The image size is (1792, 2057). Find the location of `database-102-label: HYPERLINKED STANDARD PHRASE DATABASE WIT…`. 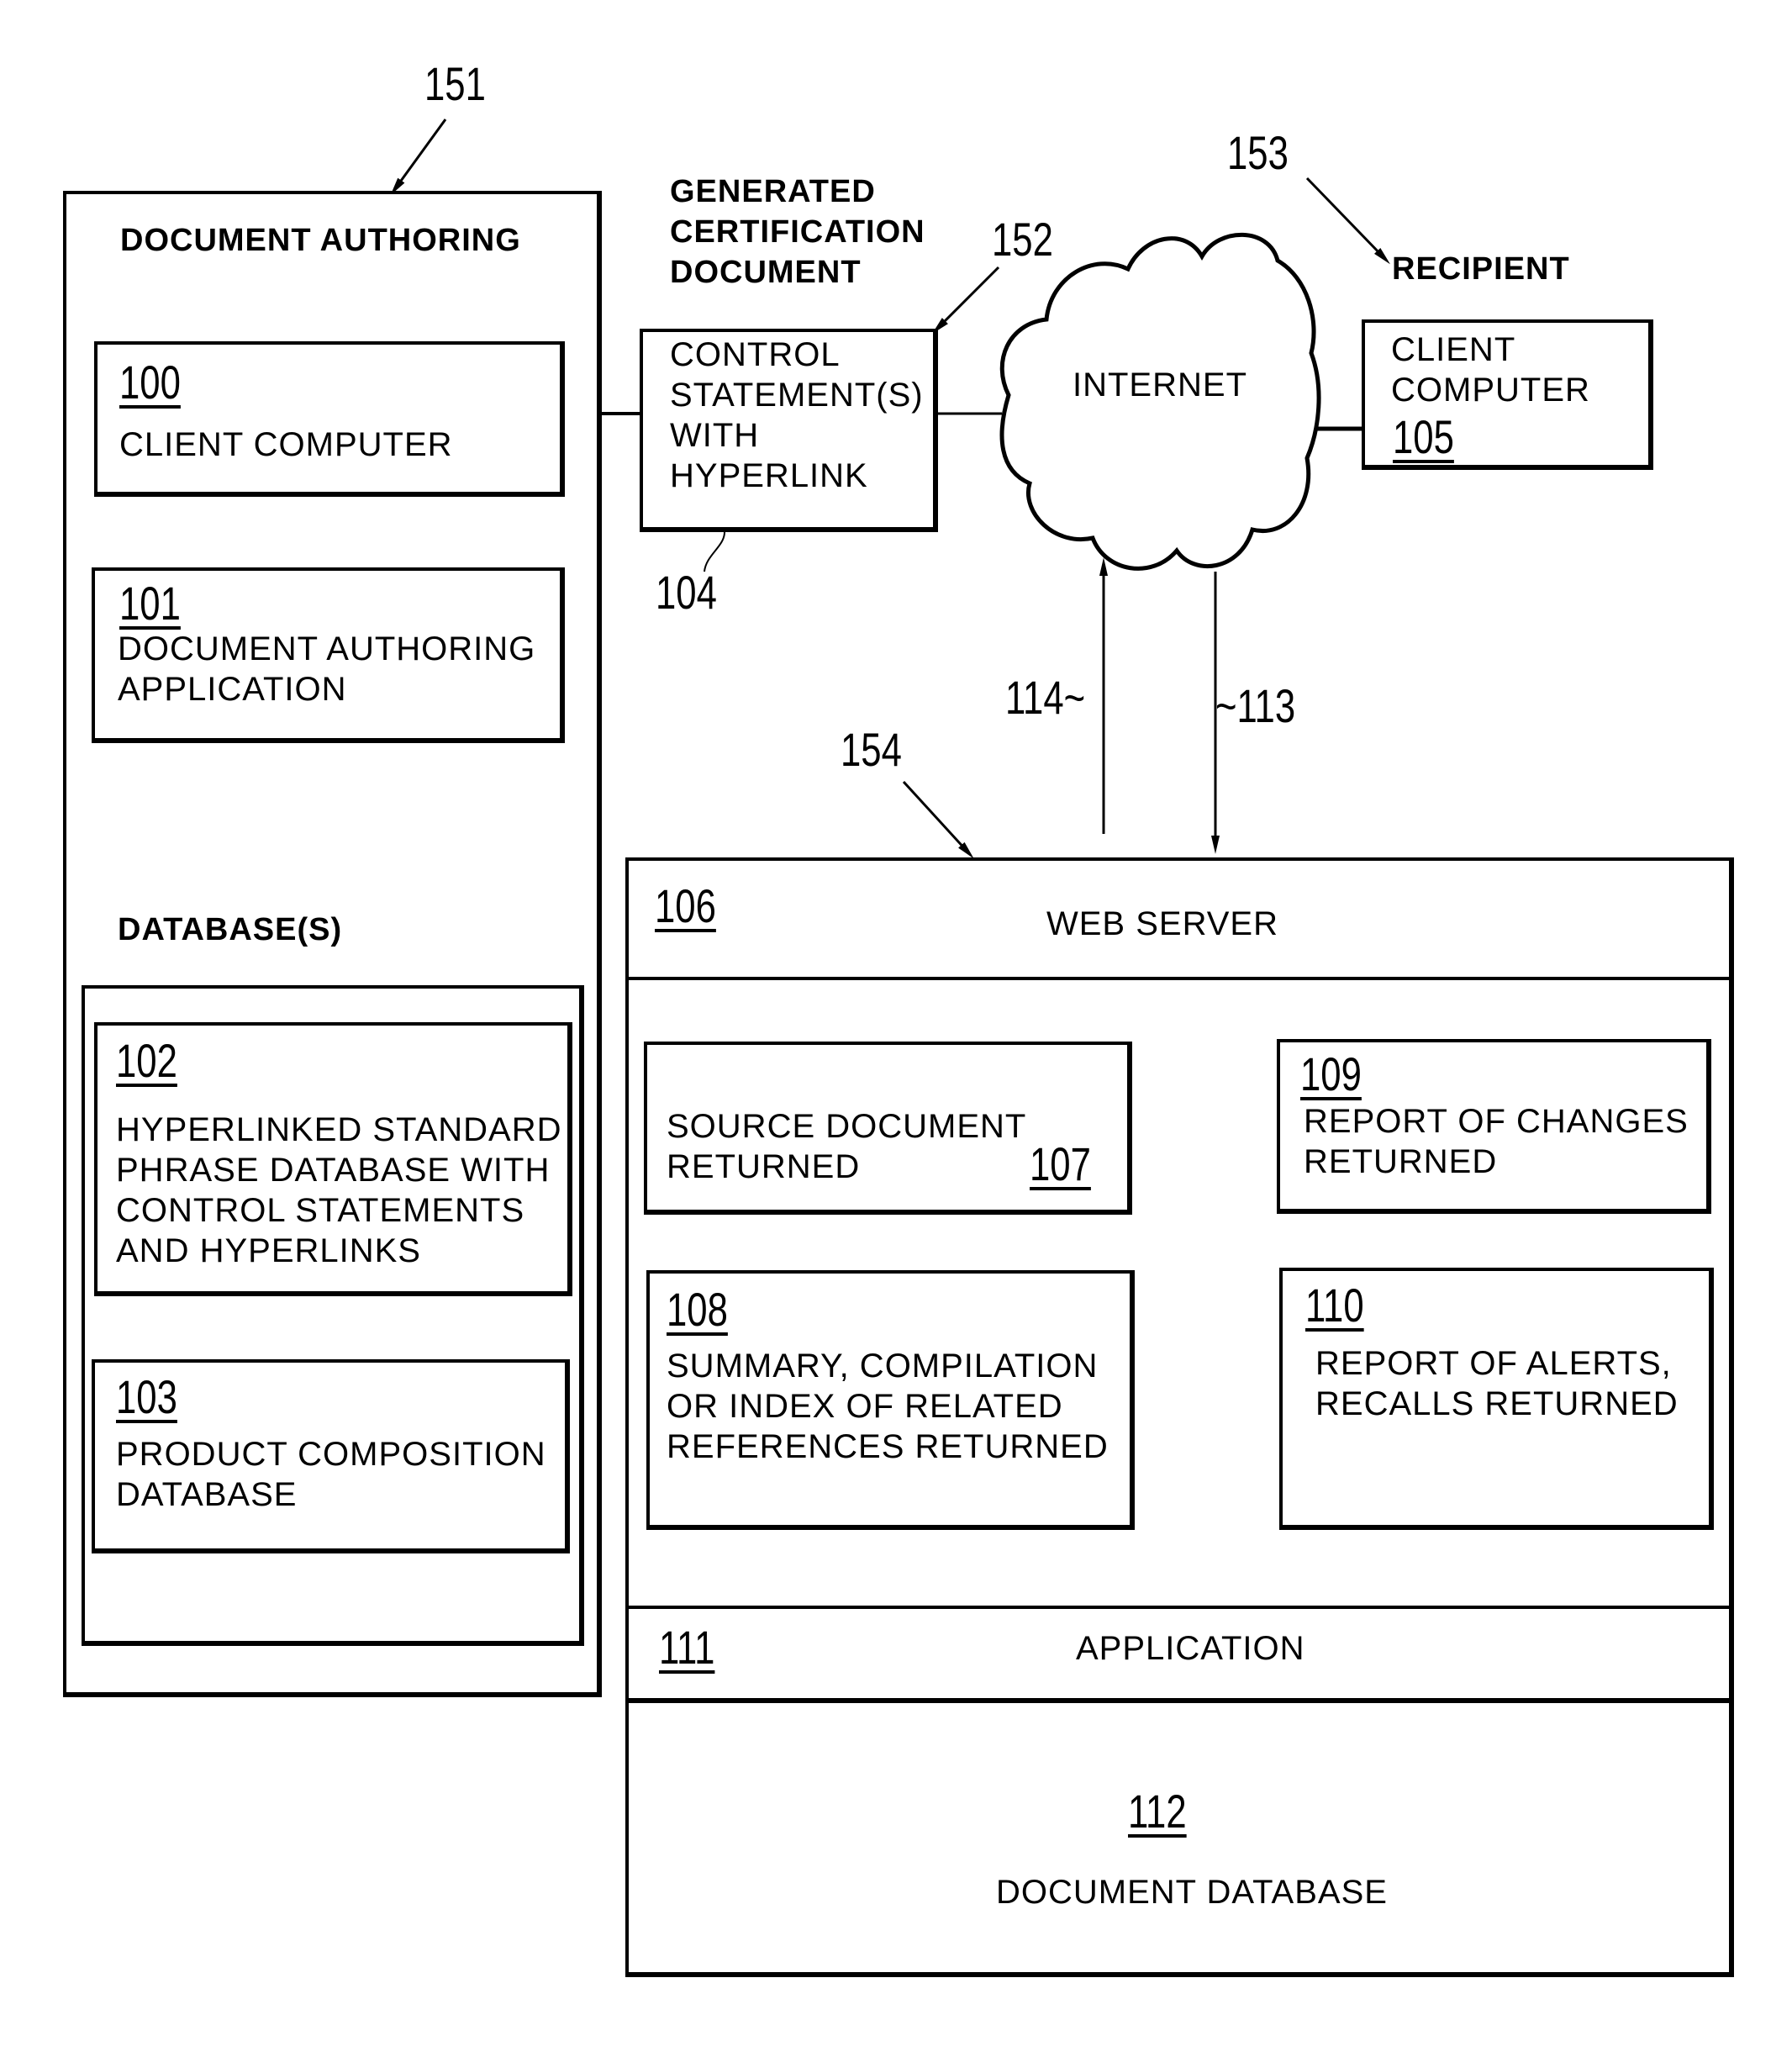

database-102-label: HYPERLINKED STANDARD PHRASE DATABASE WIT… is located at coordinates (339, 1190).